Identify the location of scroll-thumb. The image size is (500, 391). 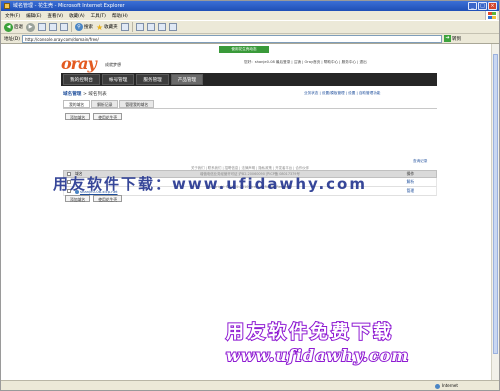
(495, 204).